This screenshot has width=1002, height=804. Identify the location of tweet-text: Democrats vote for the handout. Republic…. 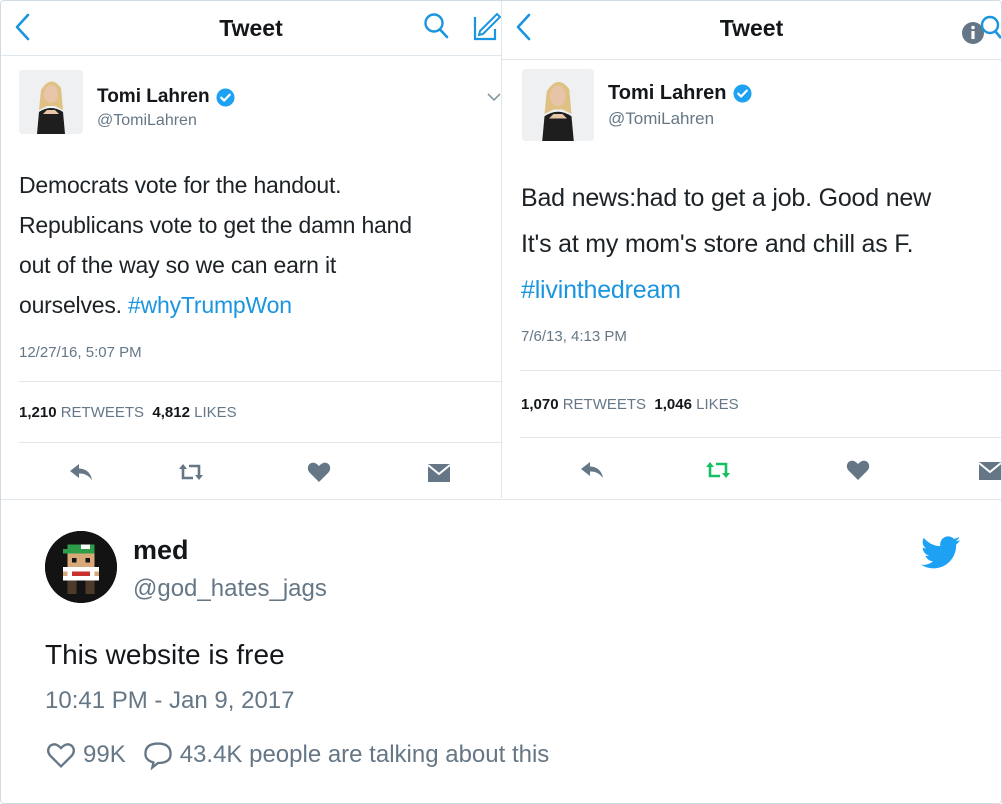
(215, 245).